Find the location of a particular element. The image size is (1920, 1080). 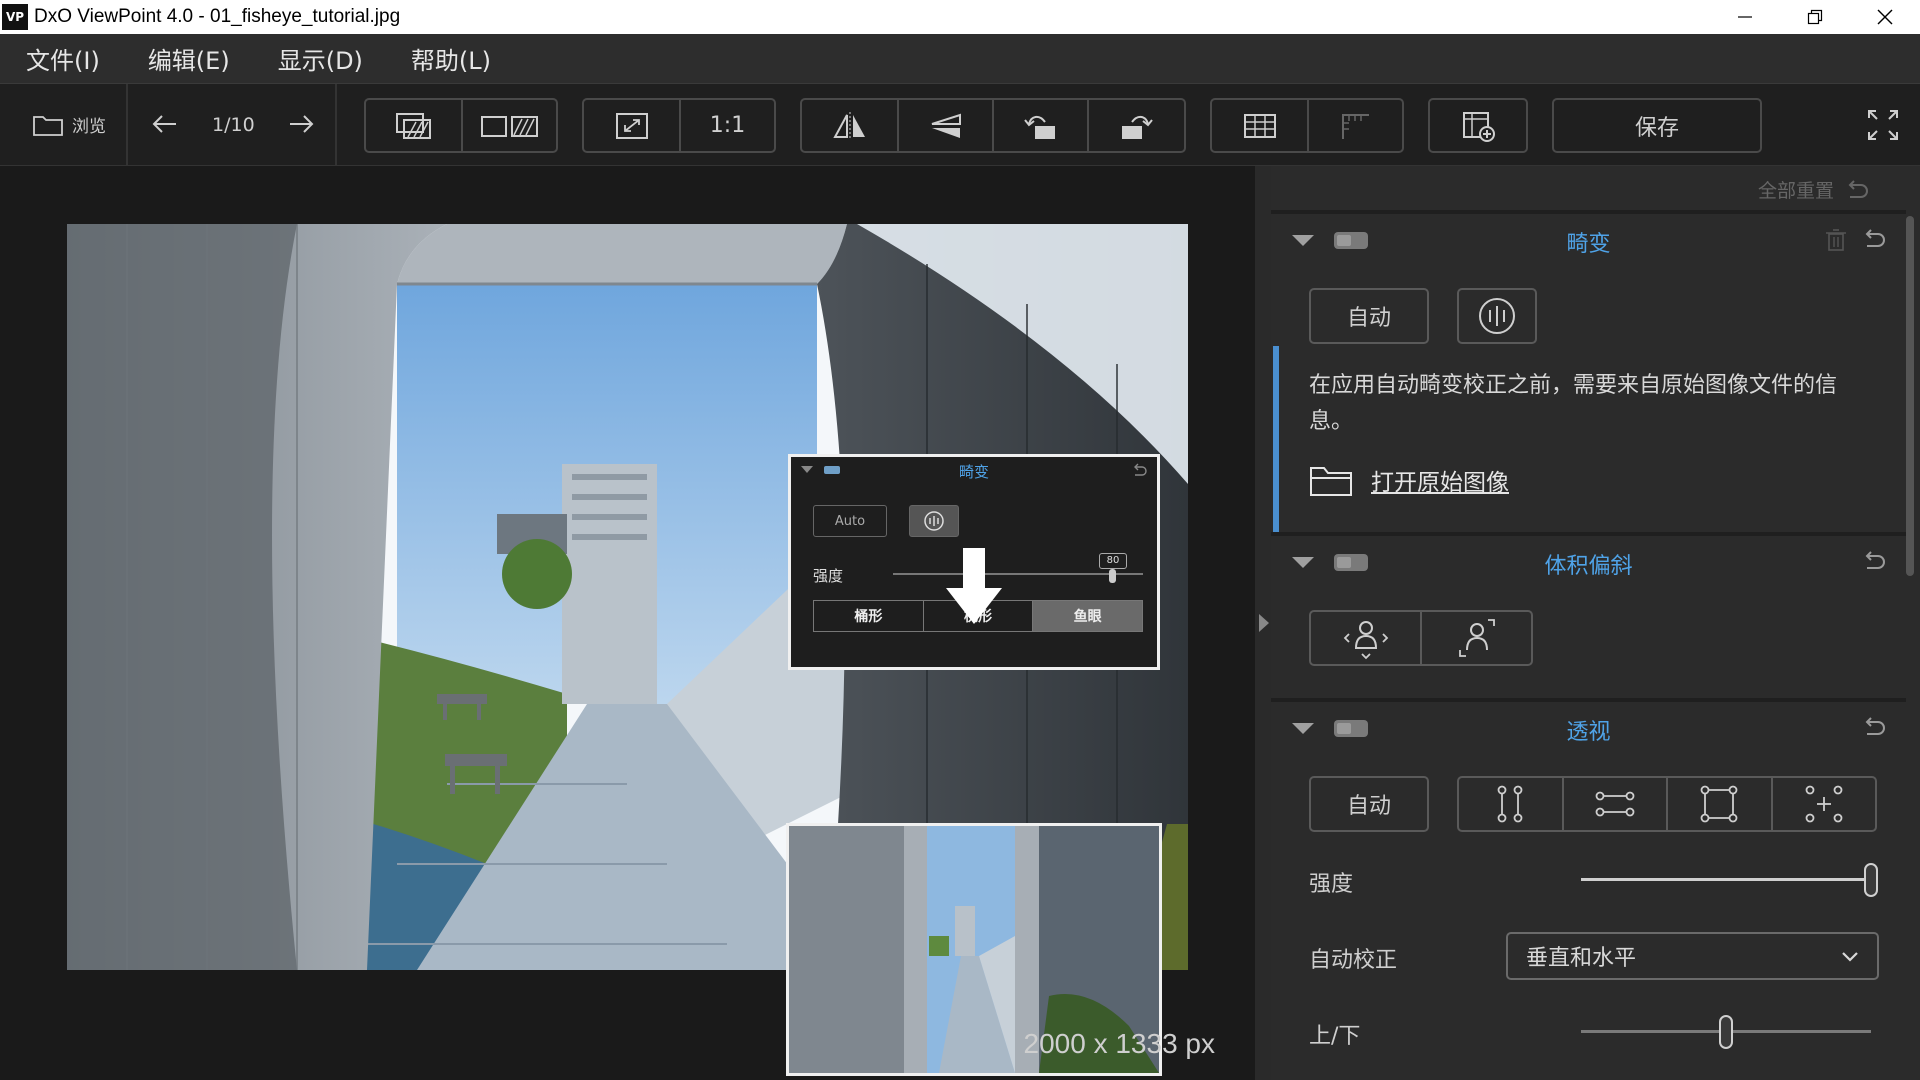

distortion-manual-button is located at coordinates (1497, 316).